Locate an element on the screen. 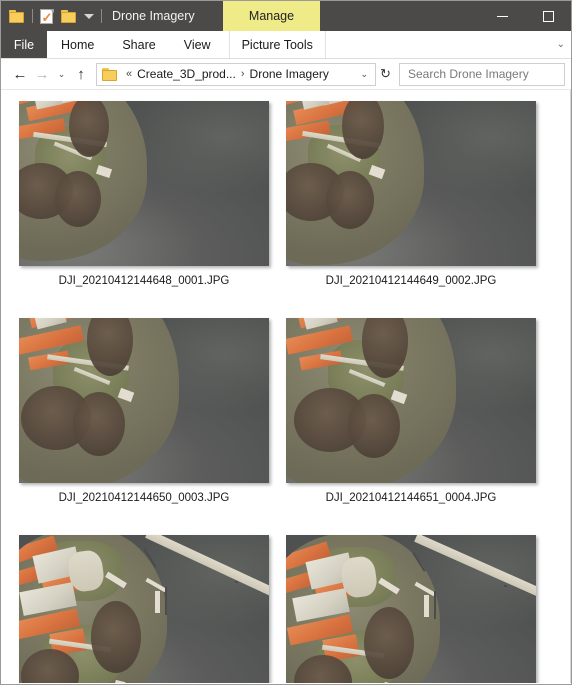 Image resolution: width=572 pixels, height=685 pixels. breadcrumb: « Create_3D_prod... › Drone Imagery ⌄ is located at coordinates (236, 74).